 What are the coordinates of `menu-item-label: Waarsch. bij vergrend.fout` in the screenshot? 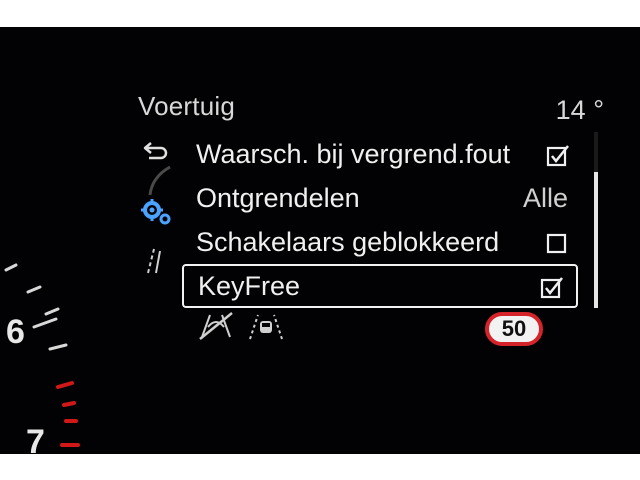 It's located at (353, 153).